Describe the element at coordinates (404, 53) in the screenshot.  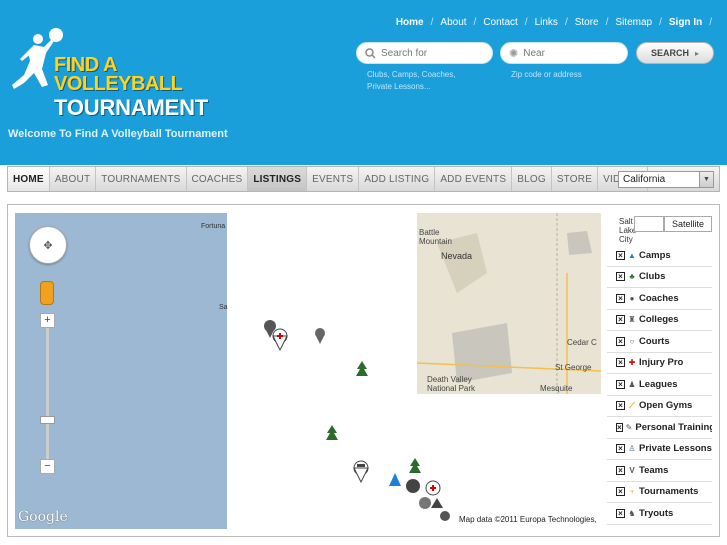
I see `search-for-placeholder: Search for` at that location.